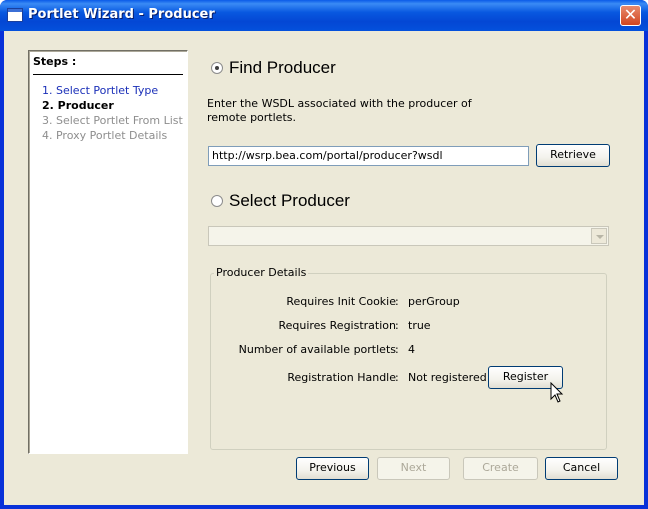  I want to click on wsdl-input: http://wsrp.bea.com/portal/producer?wsdl, so click(368, 156).